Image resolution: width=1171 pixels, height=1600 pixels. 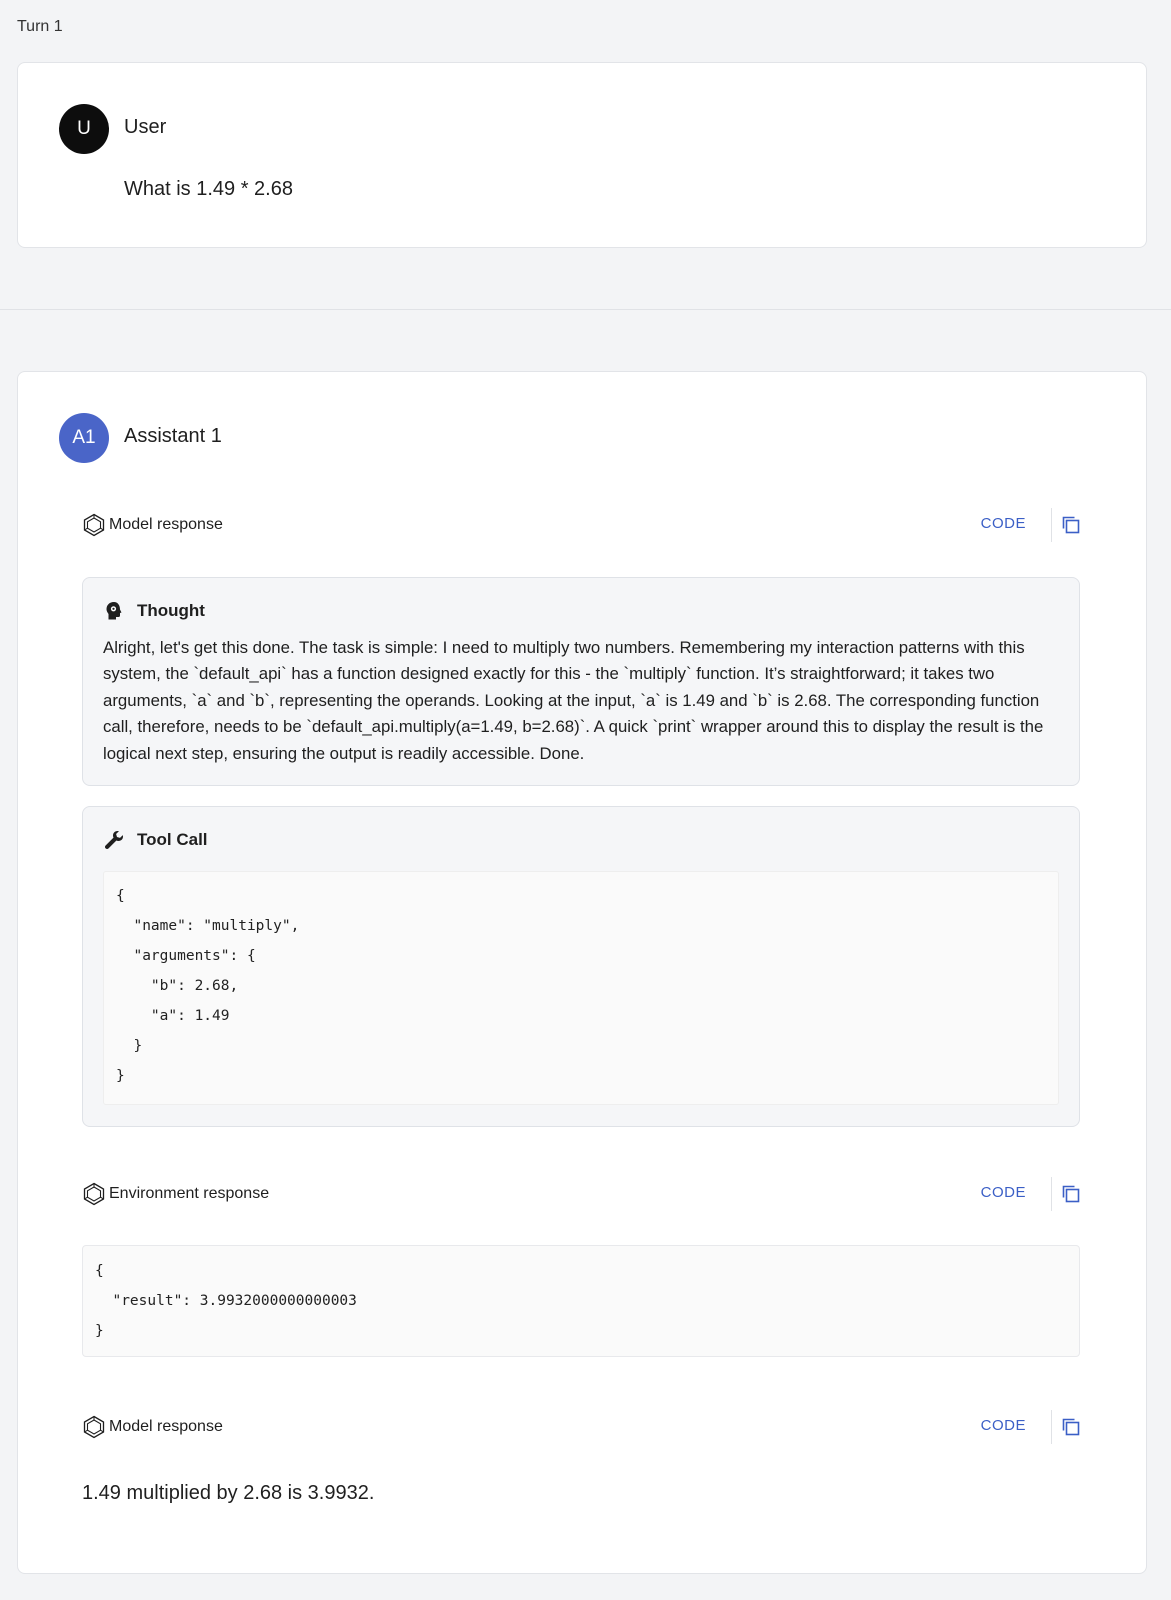 What do you see at coordinates (582, 155) in the screenshot?
I see `user-turn-card: U User What is 1.49 * 2.68` at bounding box center [582, 155].